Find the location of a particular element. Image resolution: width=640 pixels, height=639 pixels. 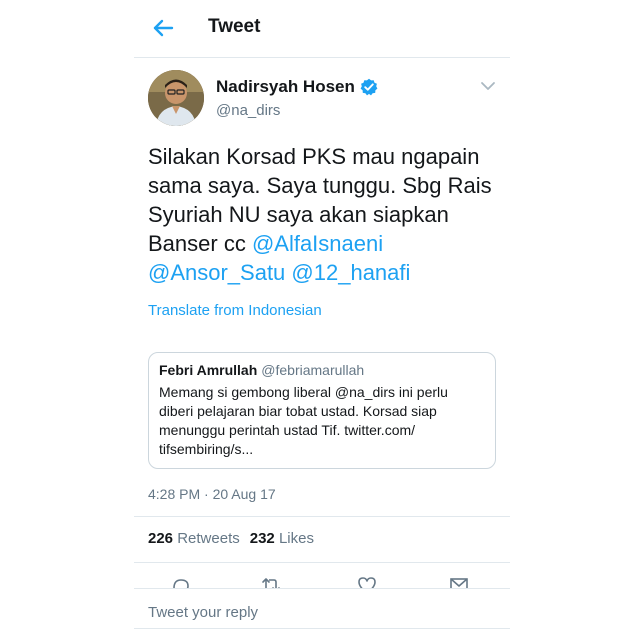

author-name-row: Nadirsyah Hosen is located at coordinates (297, 87).